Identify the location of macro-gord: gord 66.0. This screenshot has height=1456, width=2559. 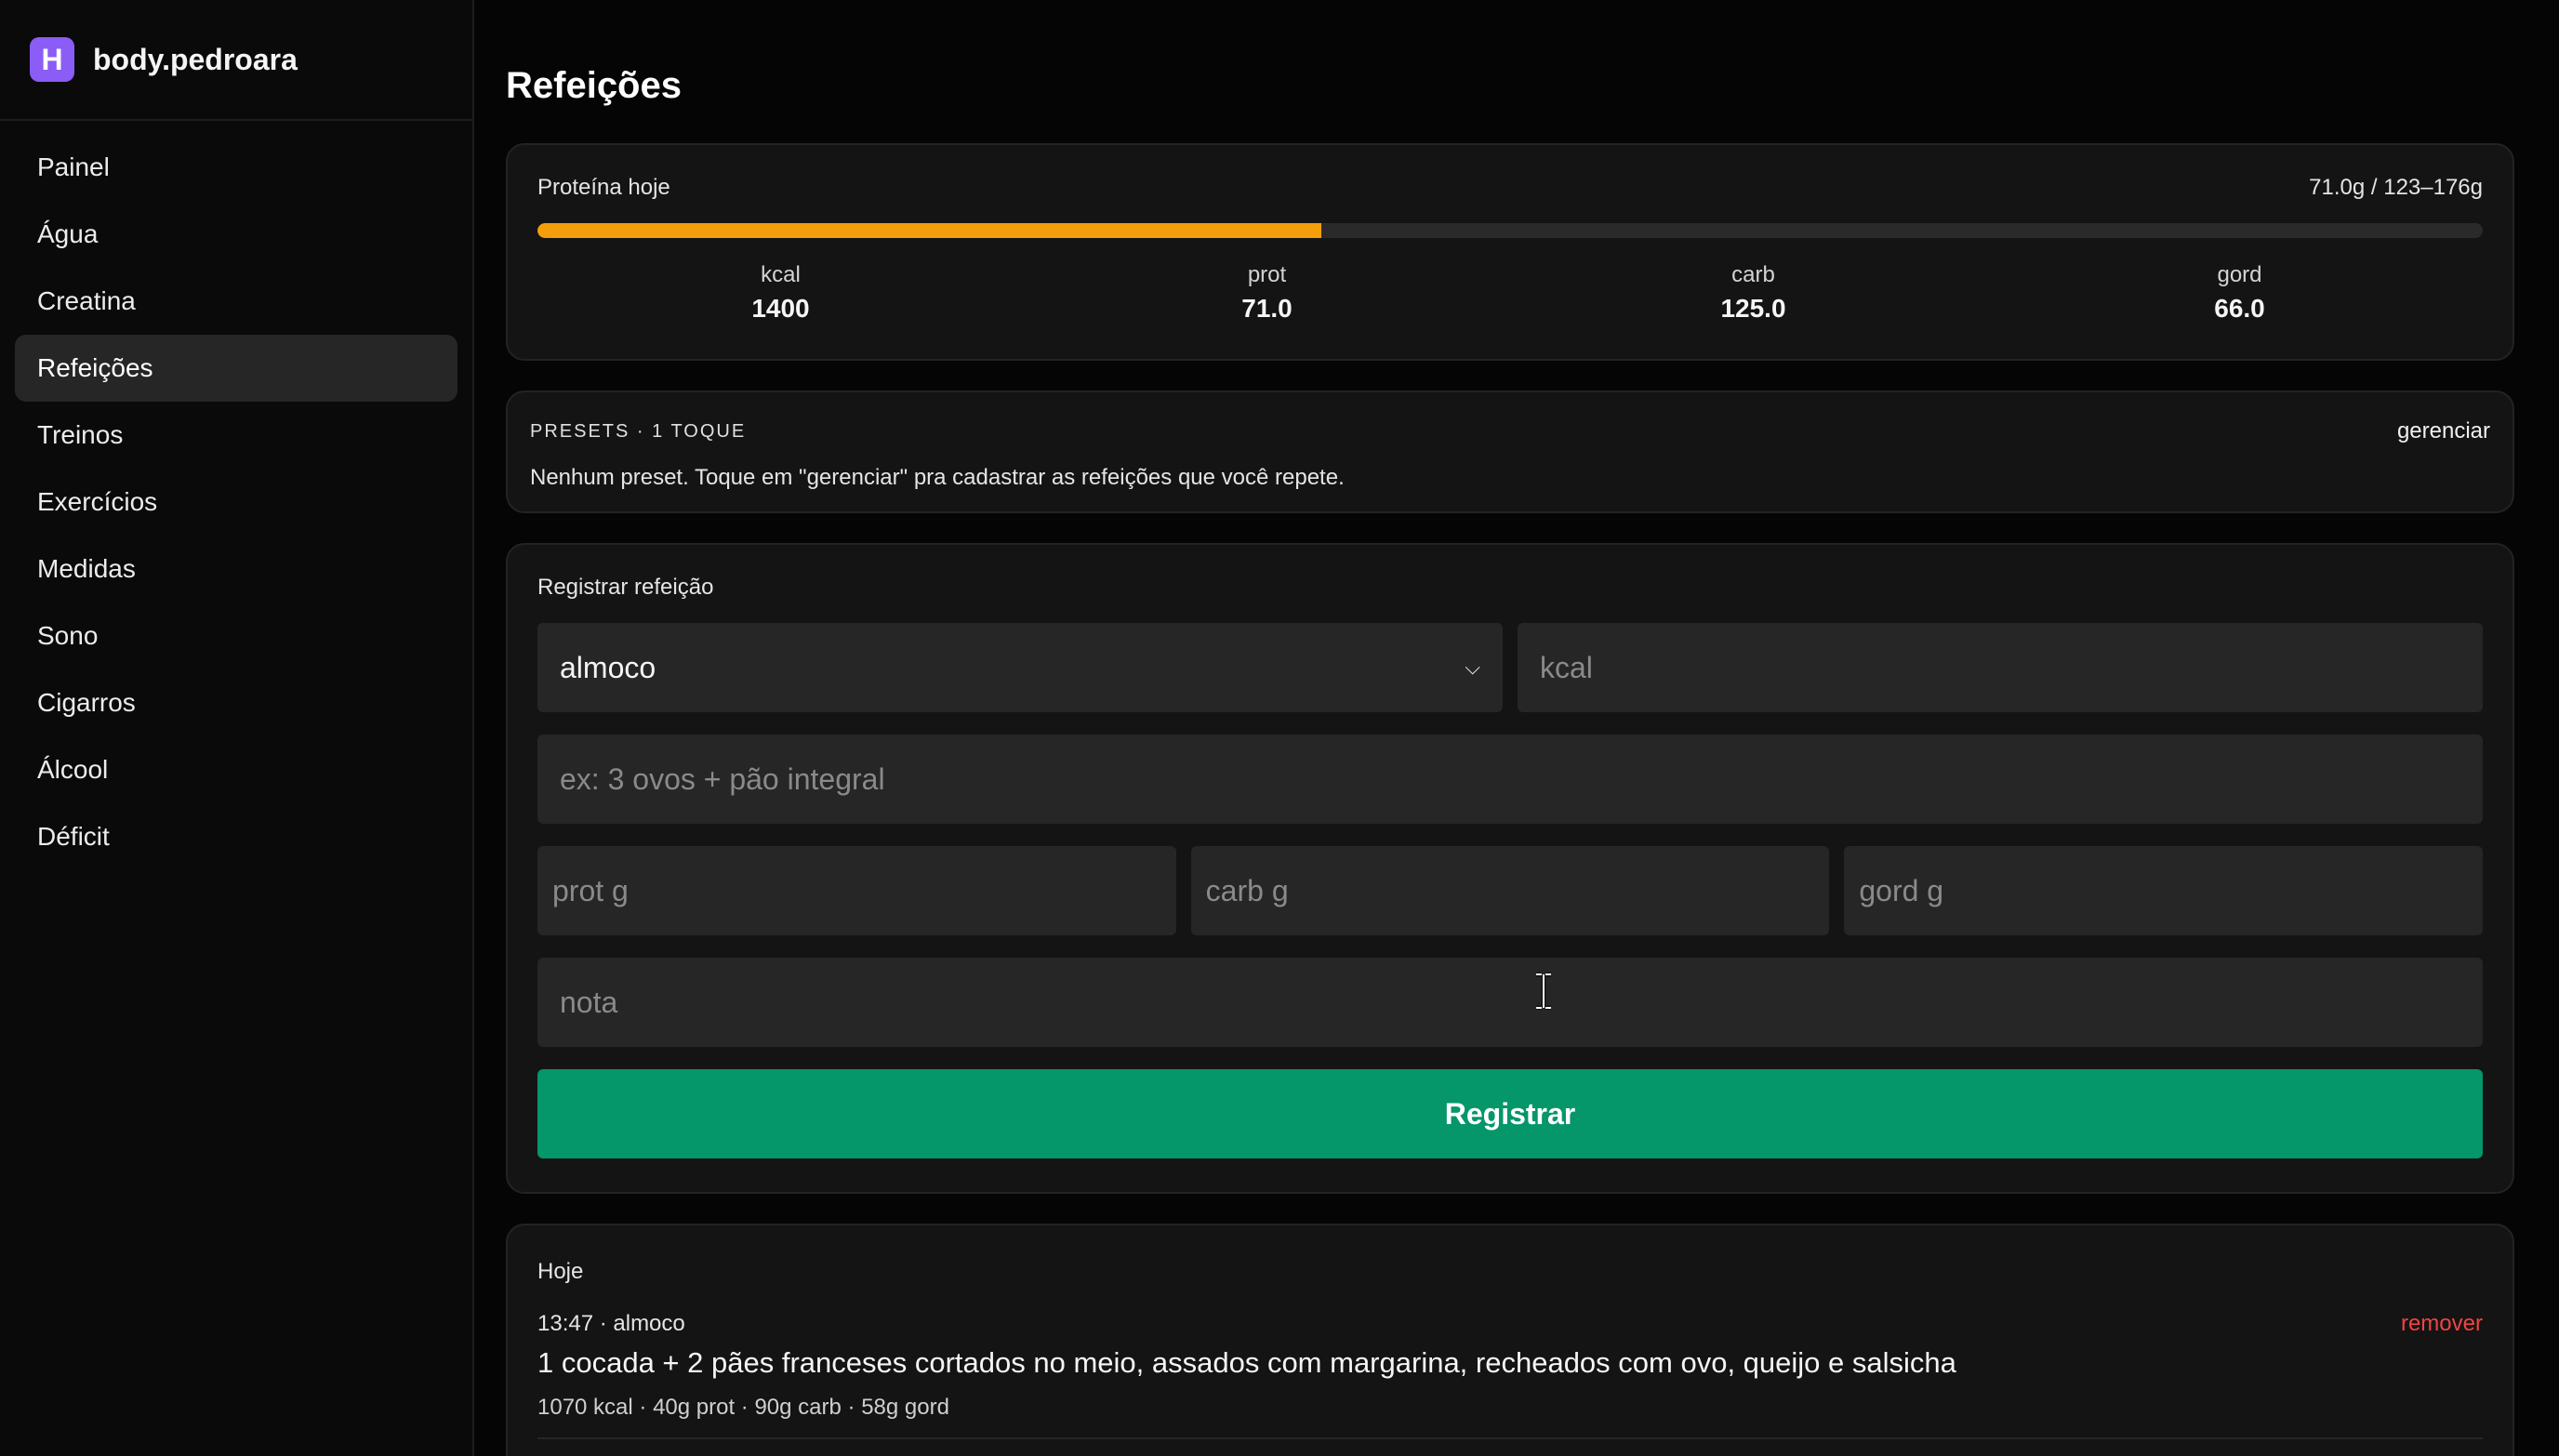
(2239, 293).